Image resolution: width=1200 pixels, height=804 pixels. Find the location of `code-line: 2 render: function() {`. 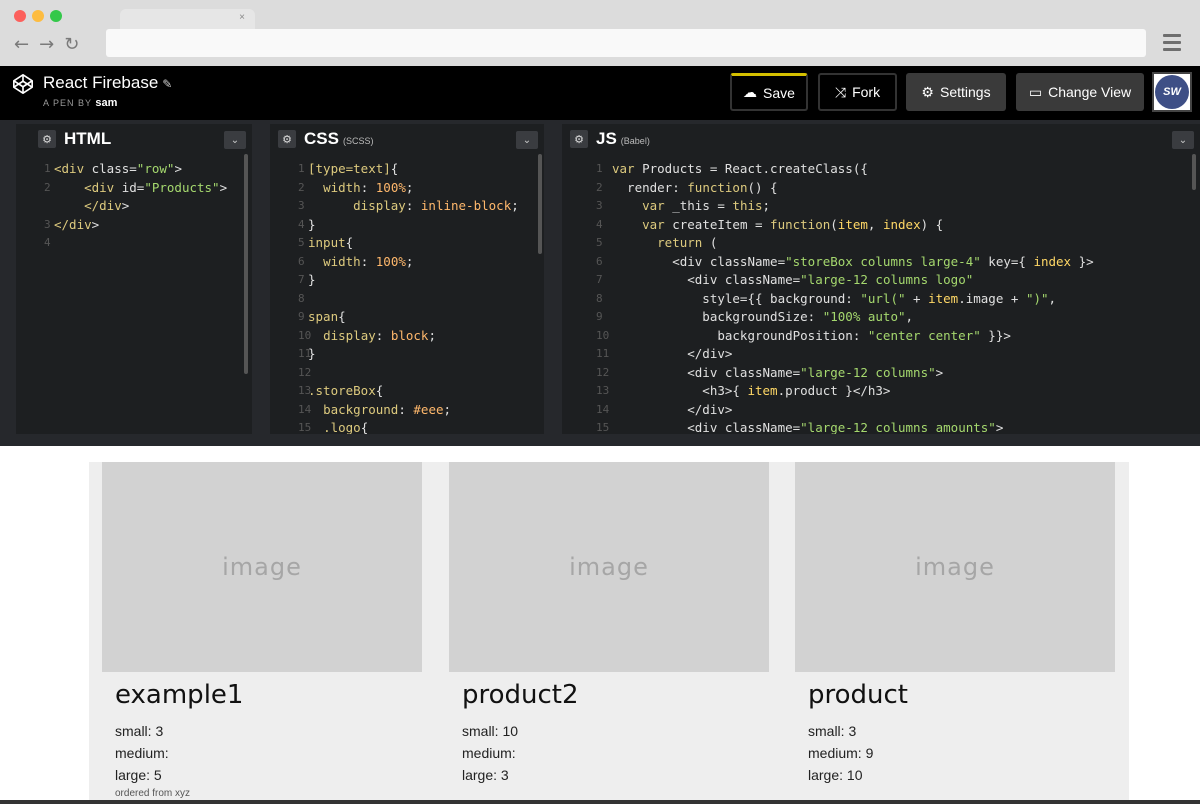

code-line: 2 render: function() { is located at coordinates (881, 188).